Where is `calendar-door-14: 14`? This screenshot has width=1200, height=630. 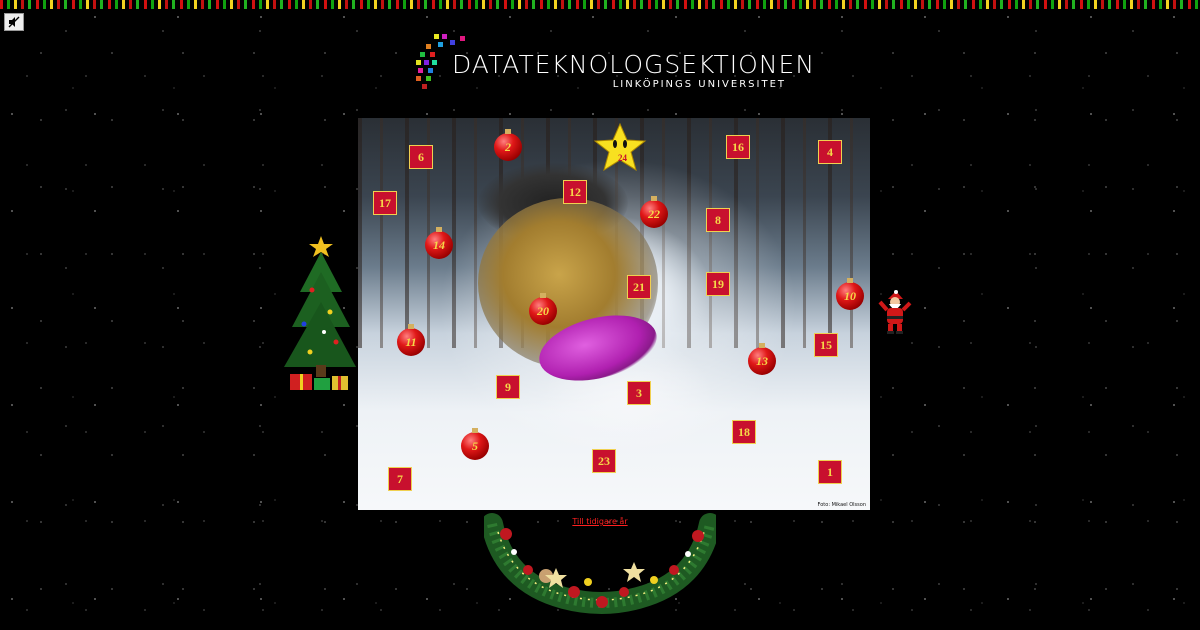
calendar-door-14: 14 is located at coordinates (439, 243).